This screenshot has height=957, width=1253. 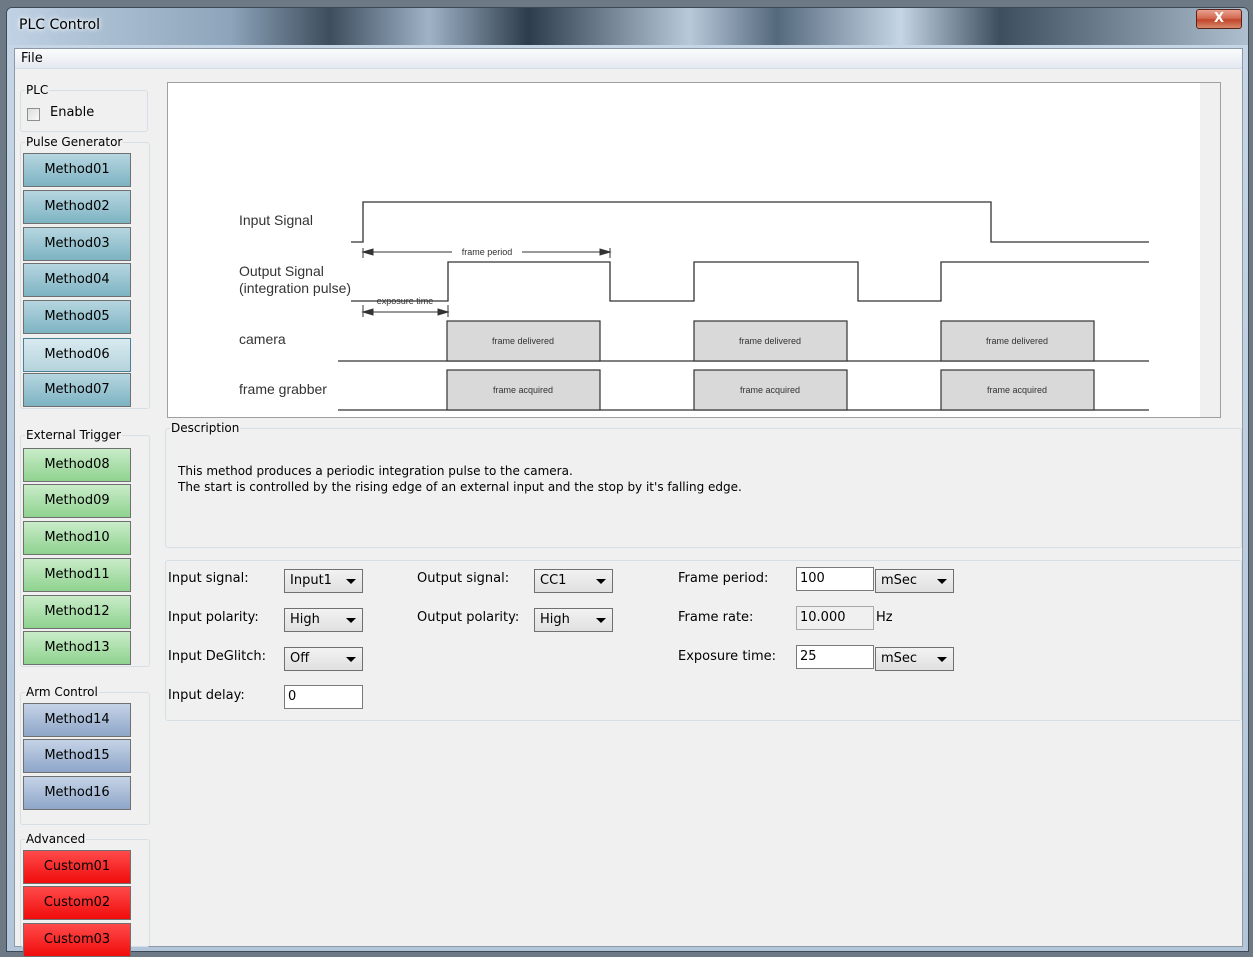 I want to click on method01-button: Method01, so click(x=77, y=170).